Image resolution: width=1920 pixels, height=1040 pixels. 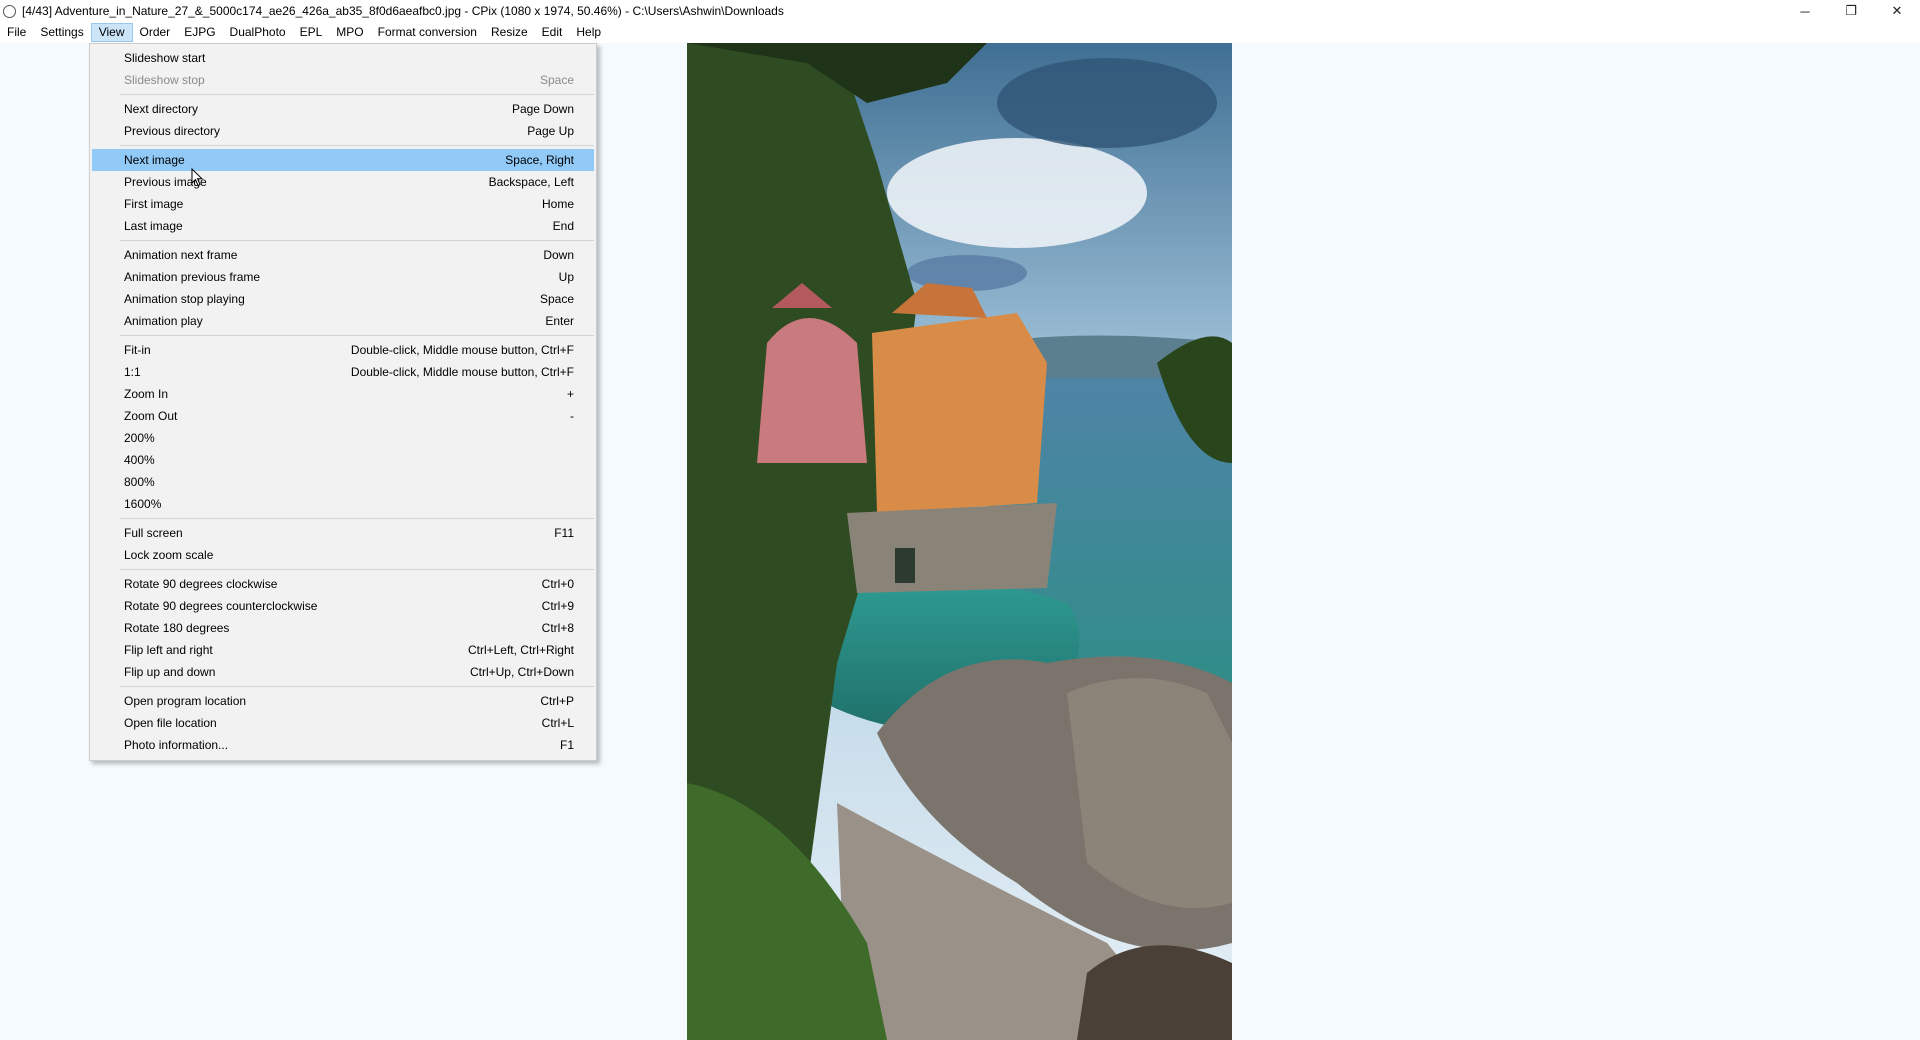 I want to click on menu-file: File, so click(x=16, y=32).